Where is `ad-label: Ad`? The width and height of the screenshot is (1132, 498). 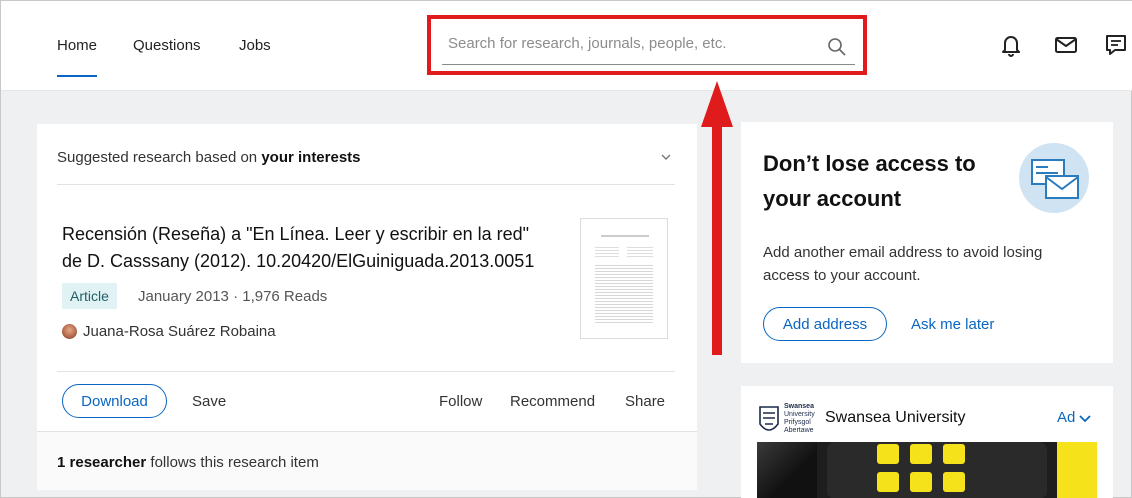
ad-label: Ad is located at coordinates (1066, 417).